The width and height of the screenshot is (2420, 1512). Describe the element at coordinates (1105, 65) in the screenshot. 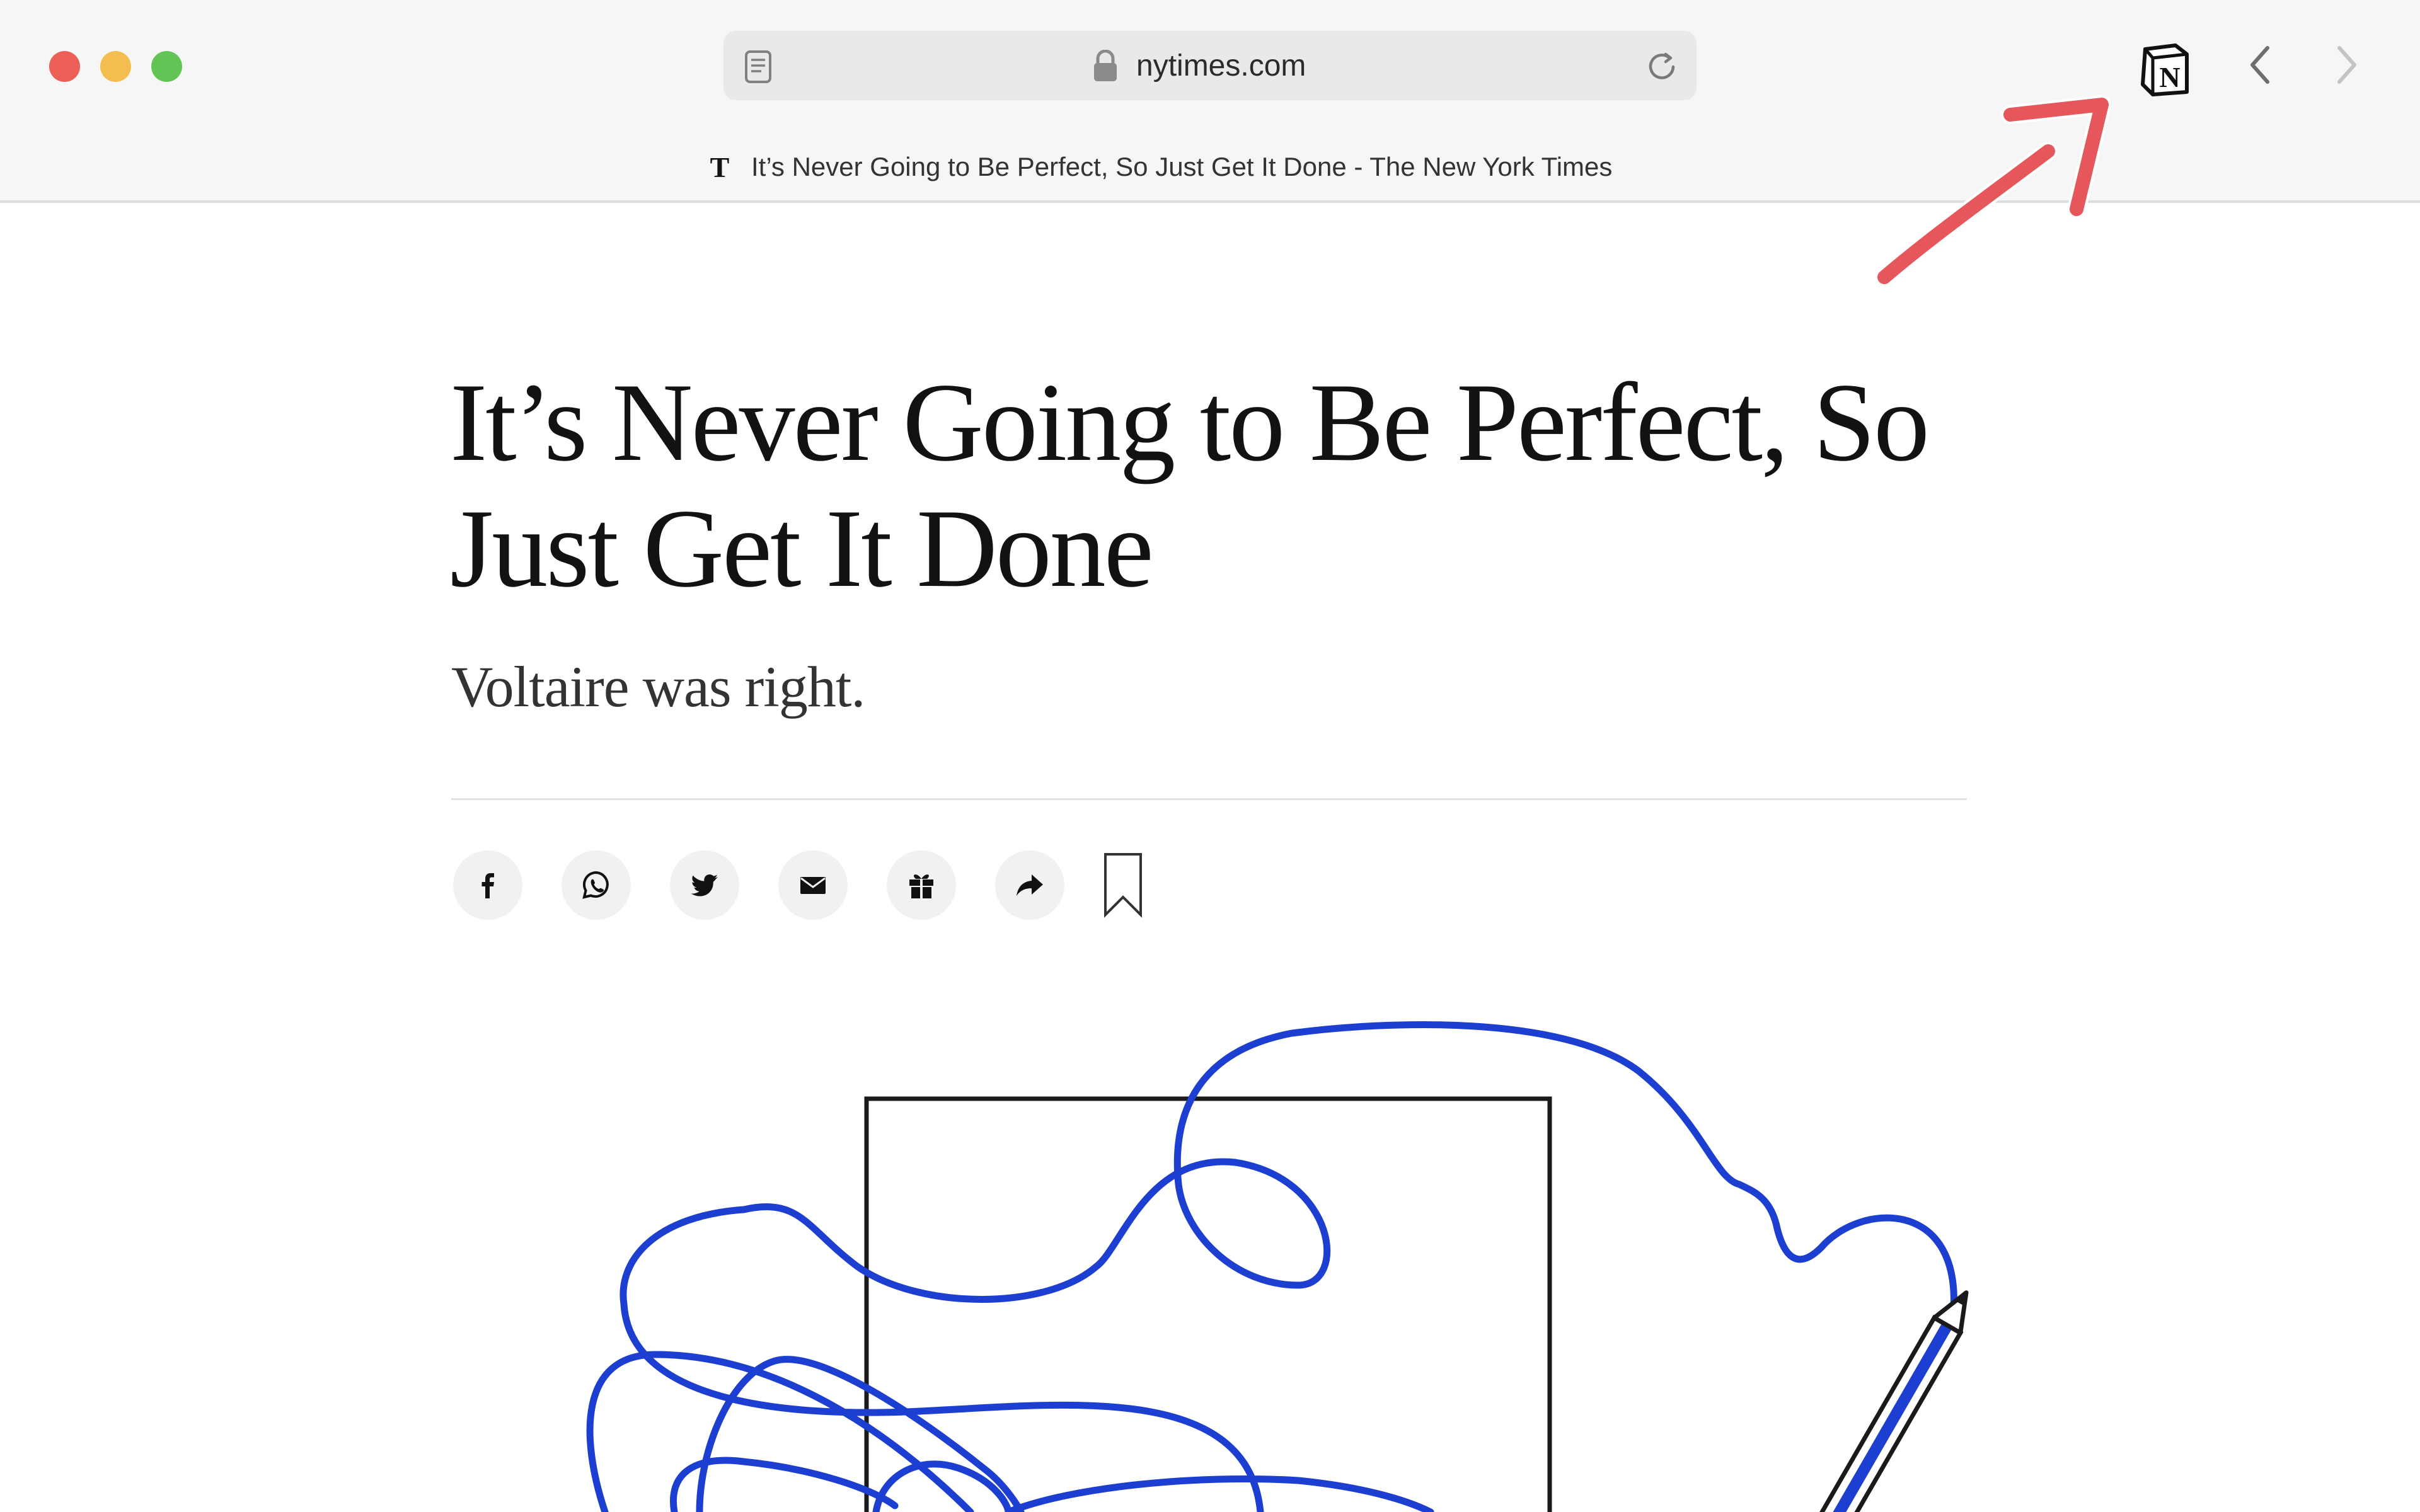

I see `lock-icon` at that location.